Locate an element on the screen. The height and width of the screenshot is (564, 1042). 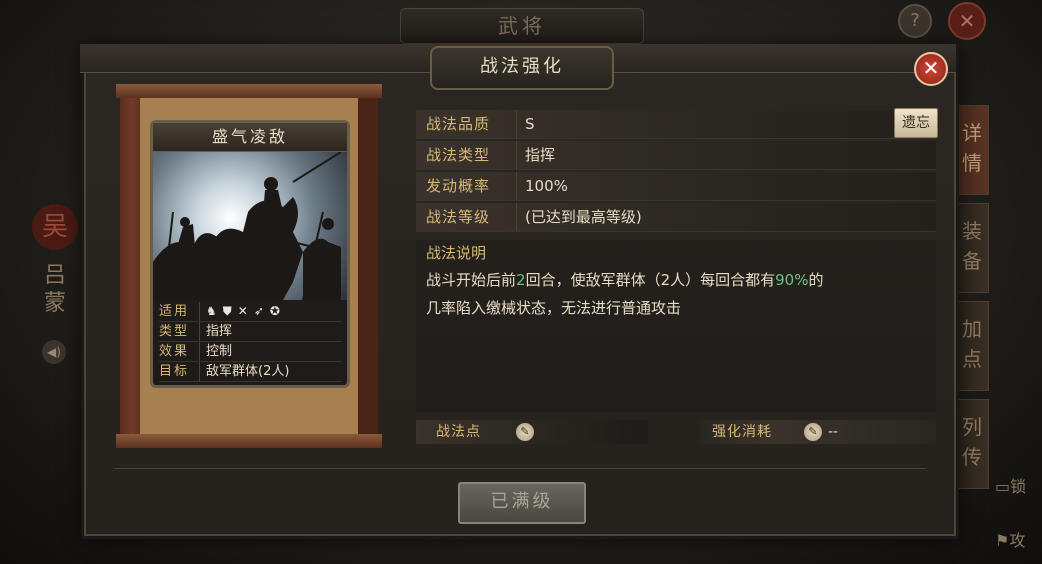
effect-label: 效果 is located at coordinates (174, 351).